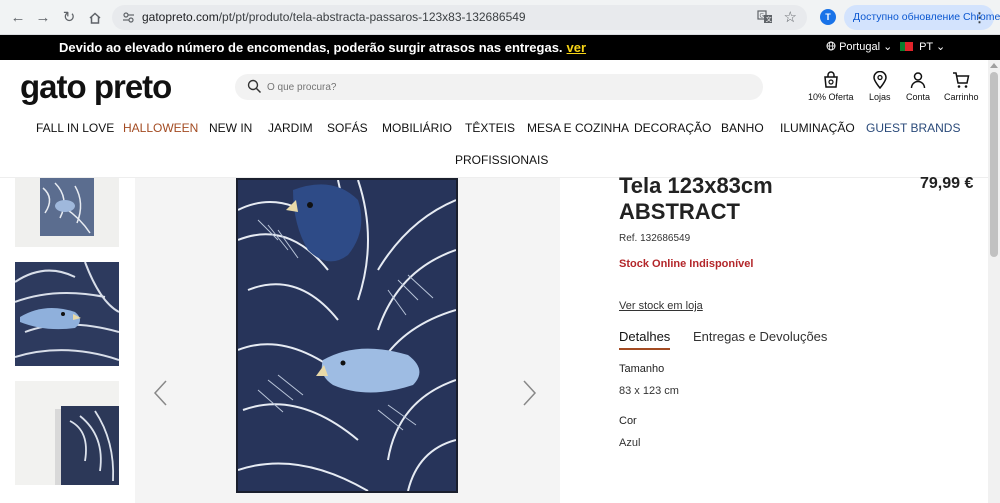 Image resolution: width=1000 pixels, height=503 pixels. I want to click on site-logo: gato preto, so click(96, 87).